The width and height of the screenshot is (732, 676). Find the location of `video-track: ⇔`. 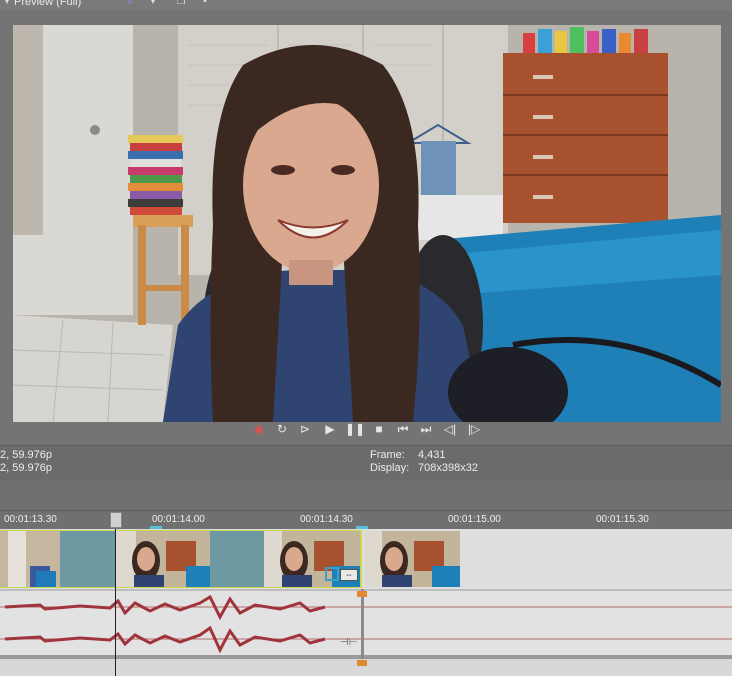

video-track: ⇔ is located at coordinates (366, 559).